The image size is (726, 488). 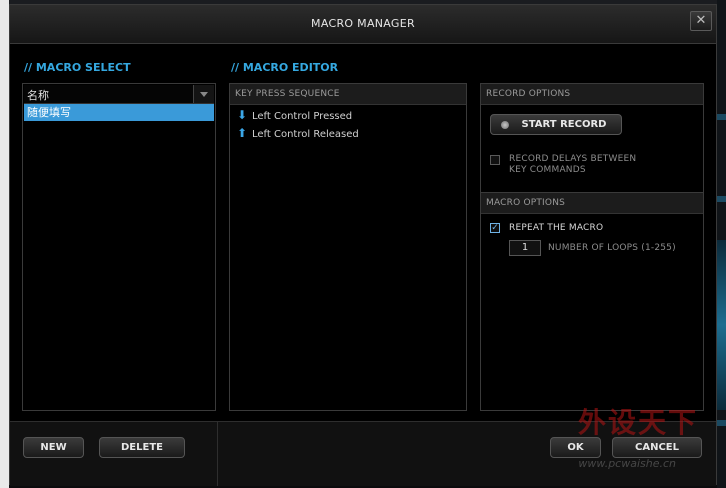 What do you see at coordinates (592, 203) in the screenshot?
I see `macro-options-header: MACRO OPTIONS` at bounding box center [592, 203].